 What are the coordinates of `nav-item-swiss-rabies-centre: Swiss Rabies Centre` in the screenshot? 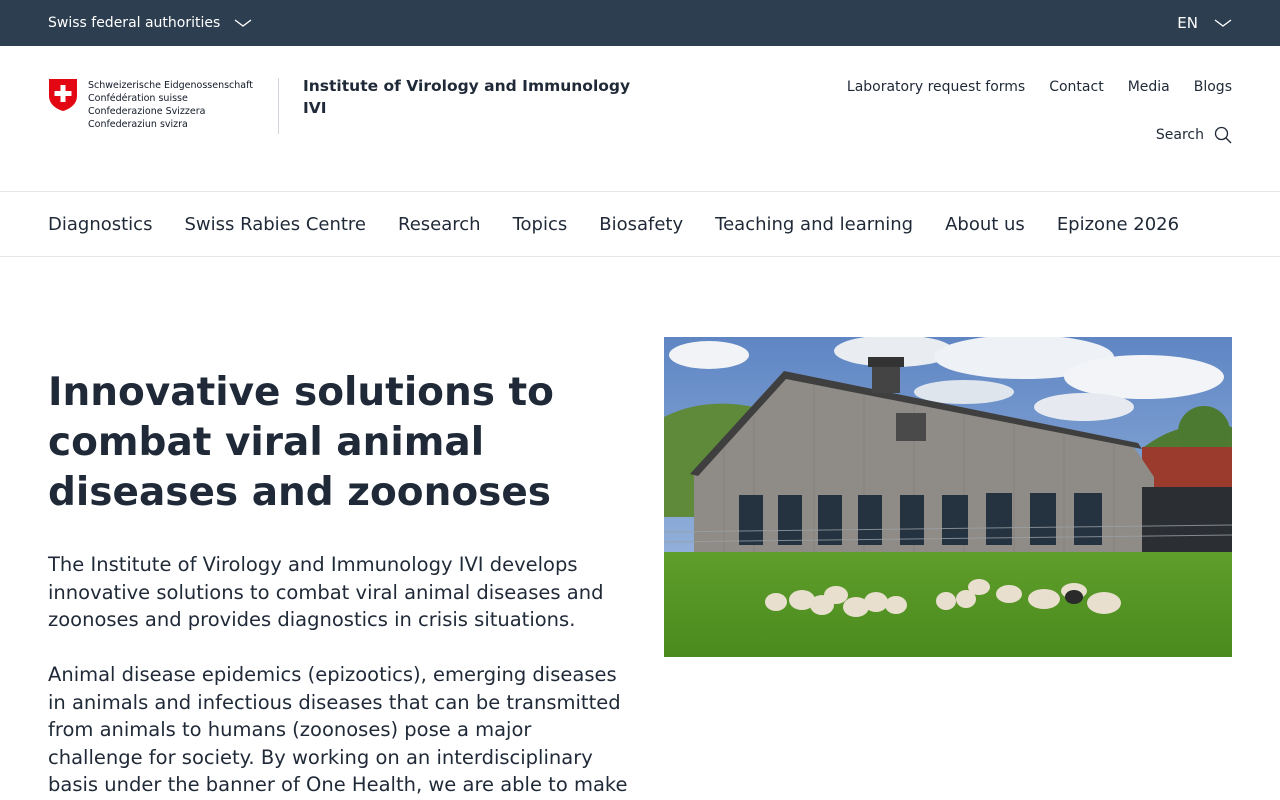 It's located at (275, 224).